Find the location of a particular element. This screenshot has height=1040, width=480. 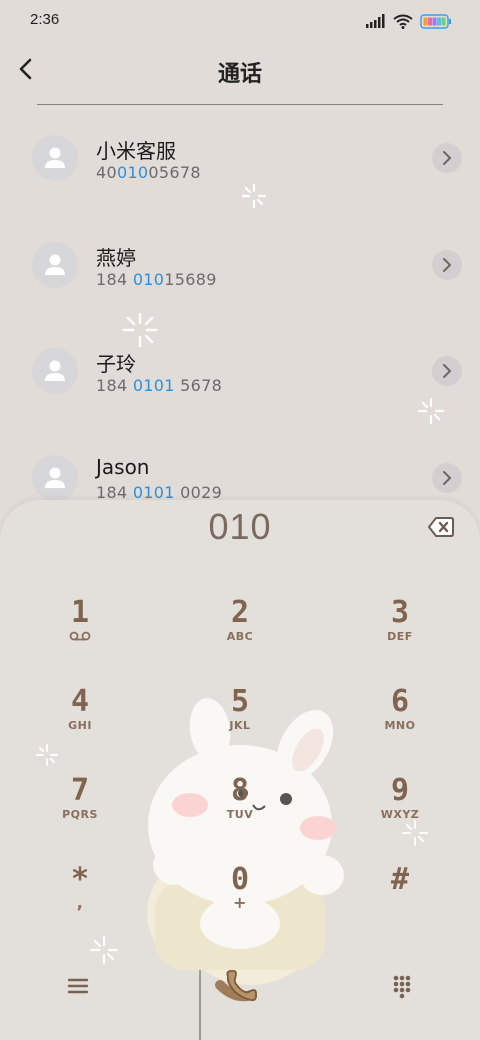

status-time: 2:36 is located at coordinates (45, 19).